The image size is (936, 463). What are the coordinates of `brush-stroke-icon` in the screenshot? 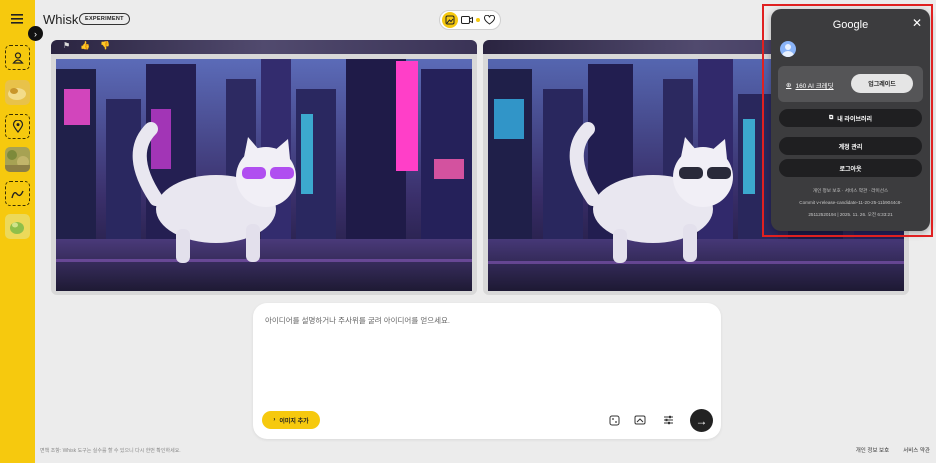 It's located at (17, 194).